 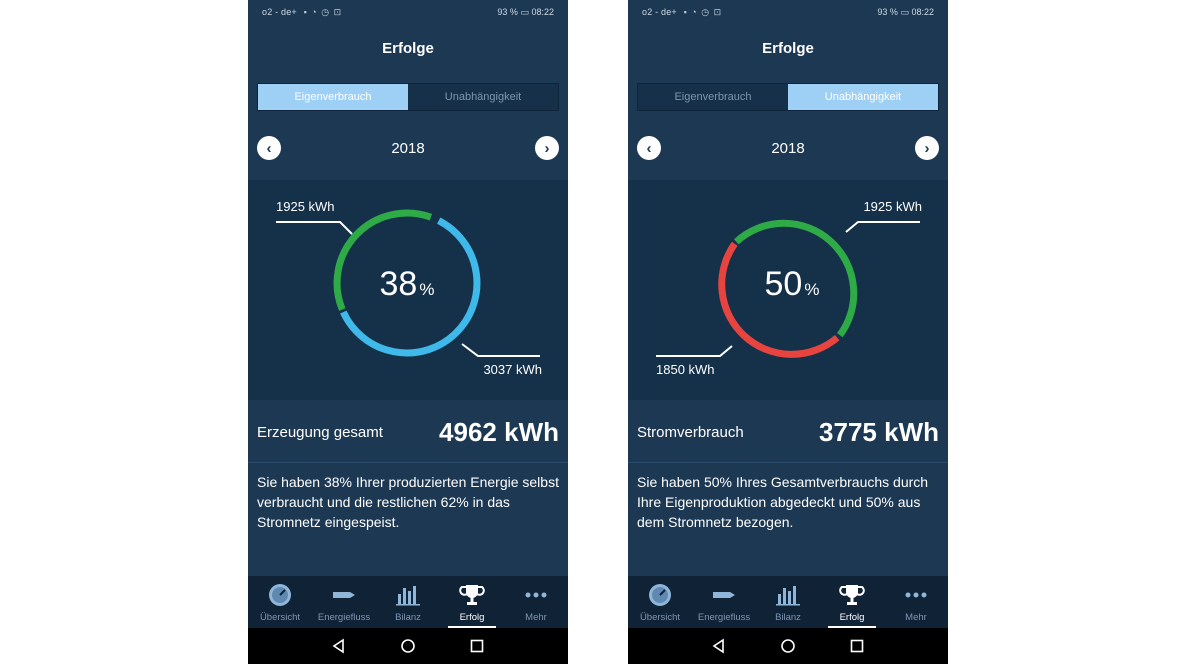 I want to click on chart-percent: 50%, so click(x=792, y=284).